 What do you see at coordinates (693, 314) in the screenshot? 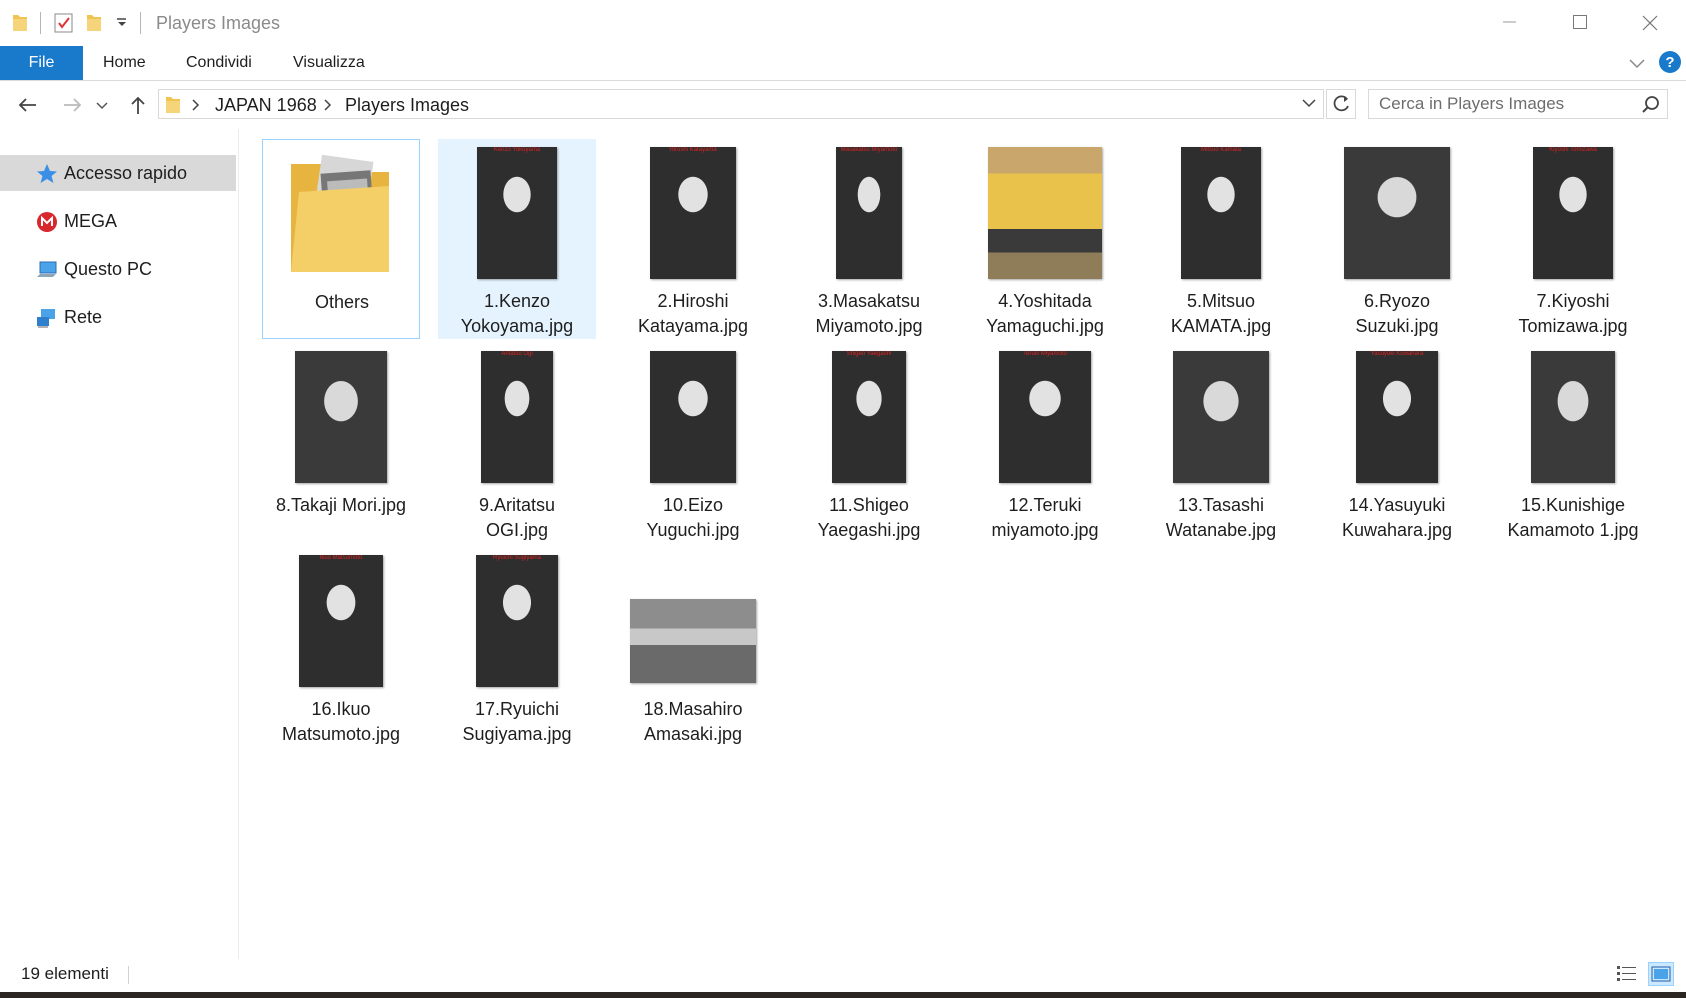
I see `file-name: 2.Hiroshi Katayama.jpg` at bounding box center [693, 314].